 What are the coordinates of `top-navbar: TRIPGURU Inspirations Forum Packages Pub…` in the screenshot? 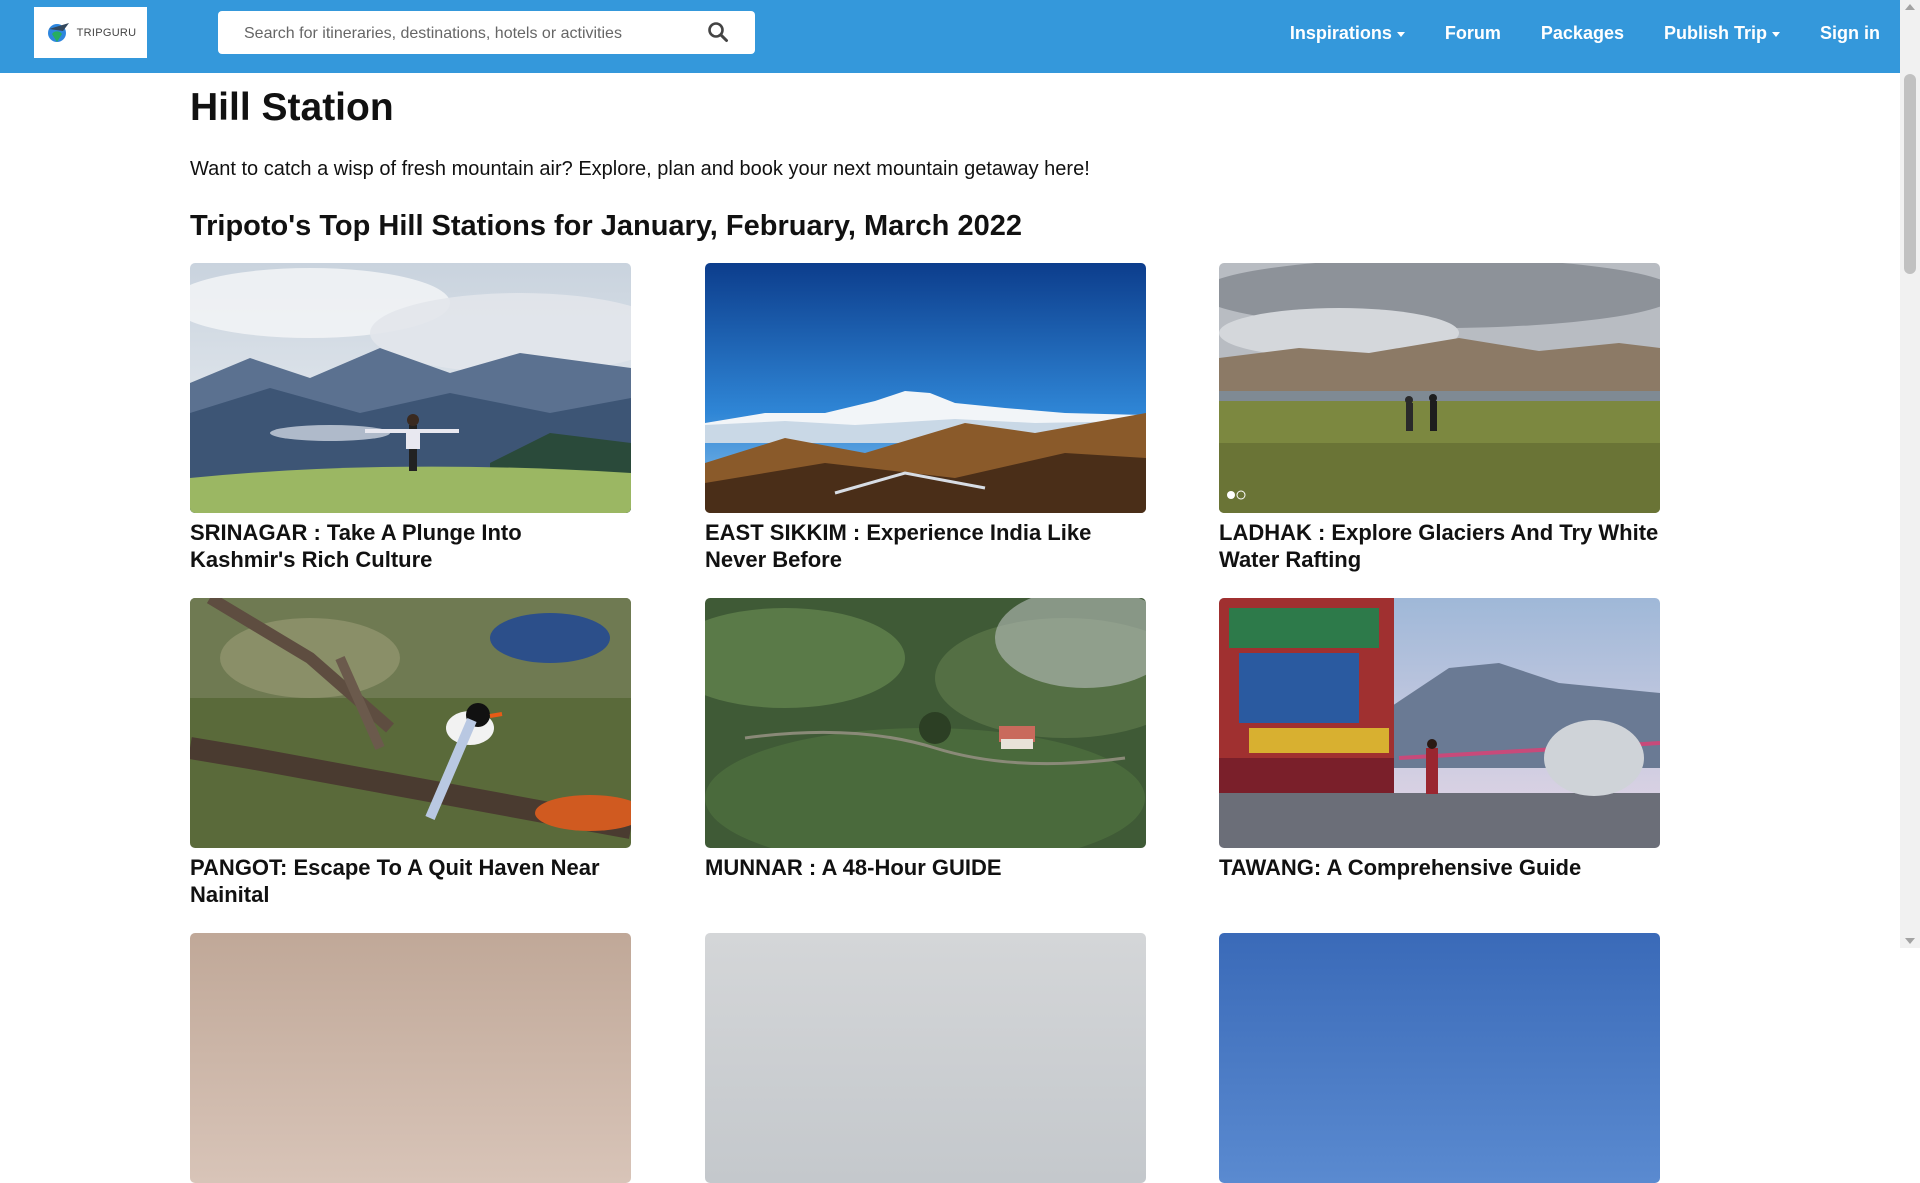 It's located at (950, 36).